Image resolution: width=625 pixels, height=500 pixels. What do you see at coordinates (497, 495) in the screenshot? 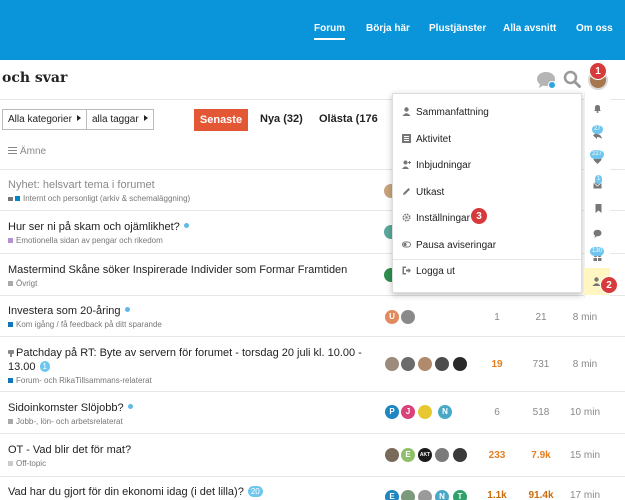
I see `replies-count: 1.1k` at bounding box center [497, 495].